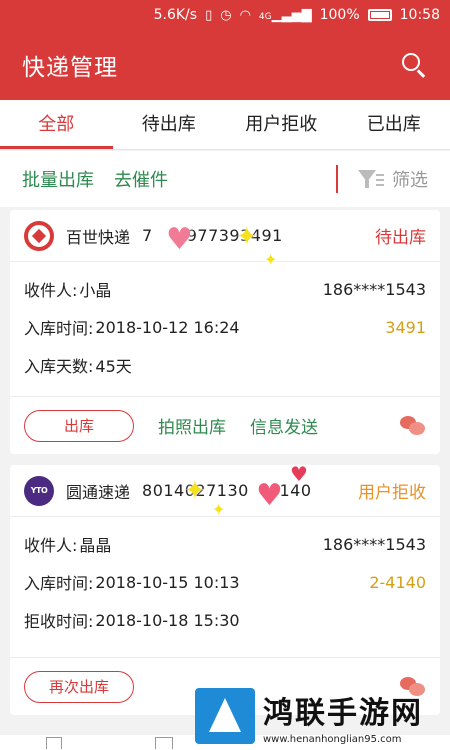  Describe the element at coordinates (225, 544) in the screenshot. I see `recipient-row: 收件人: 晶晶 186****1543` at that location.